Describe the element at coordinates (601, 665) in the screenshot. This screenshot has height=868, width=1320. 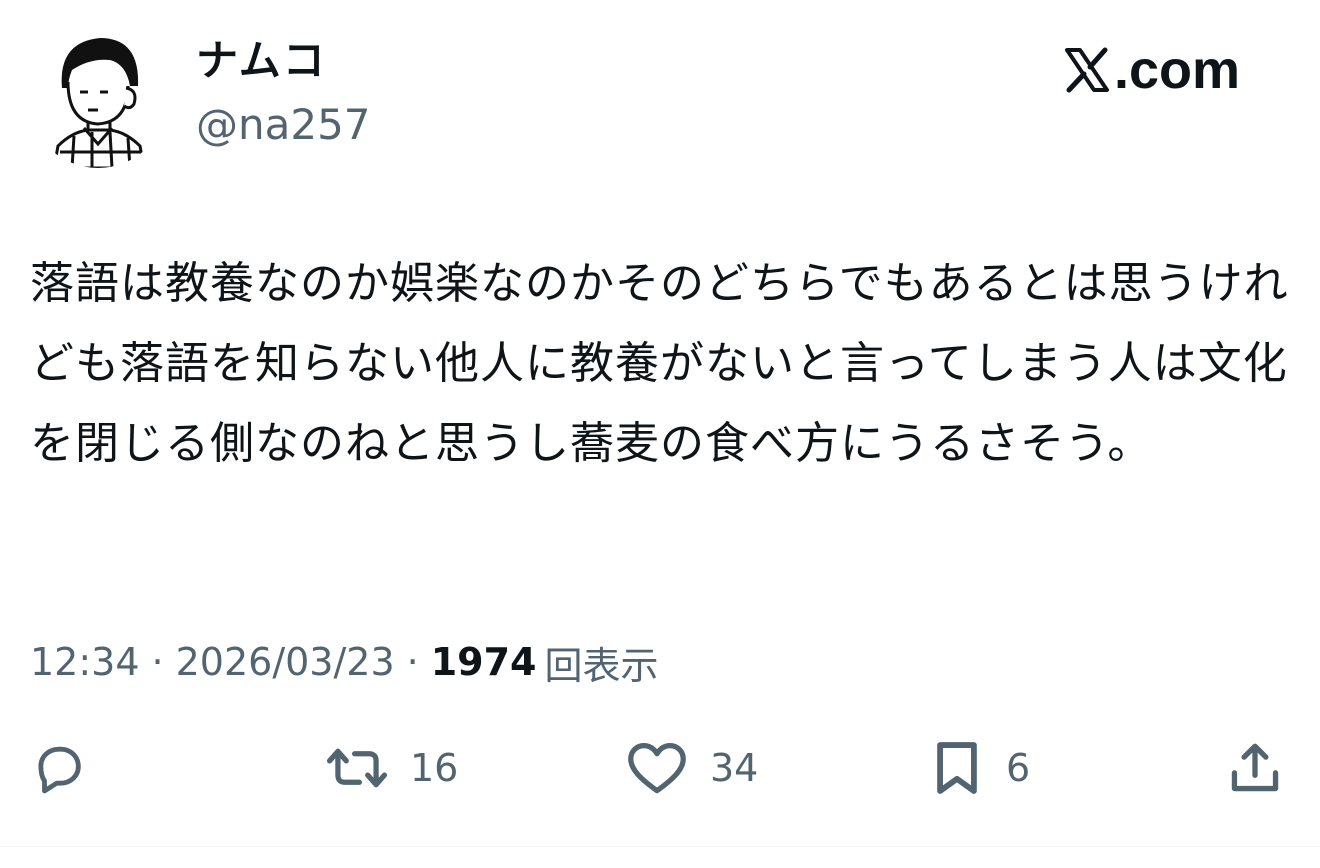
I see `views-label: 回表示` at that location.